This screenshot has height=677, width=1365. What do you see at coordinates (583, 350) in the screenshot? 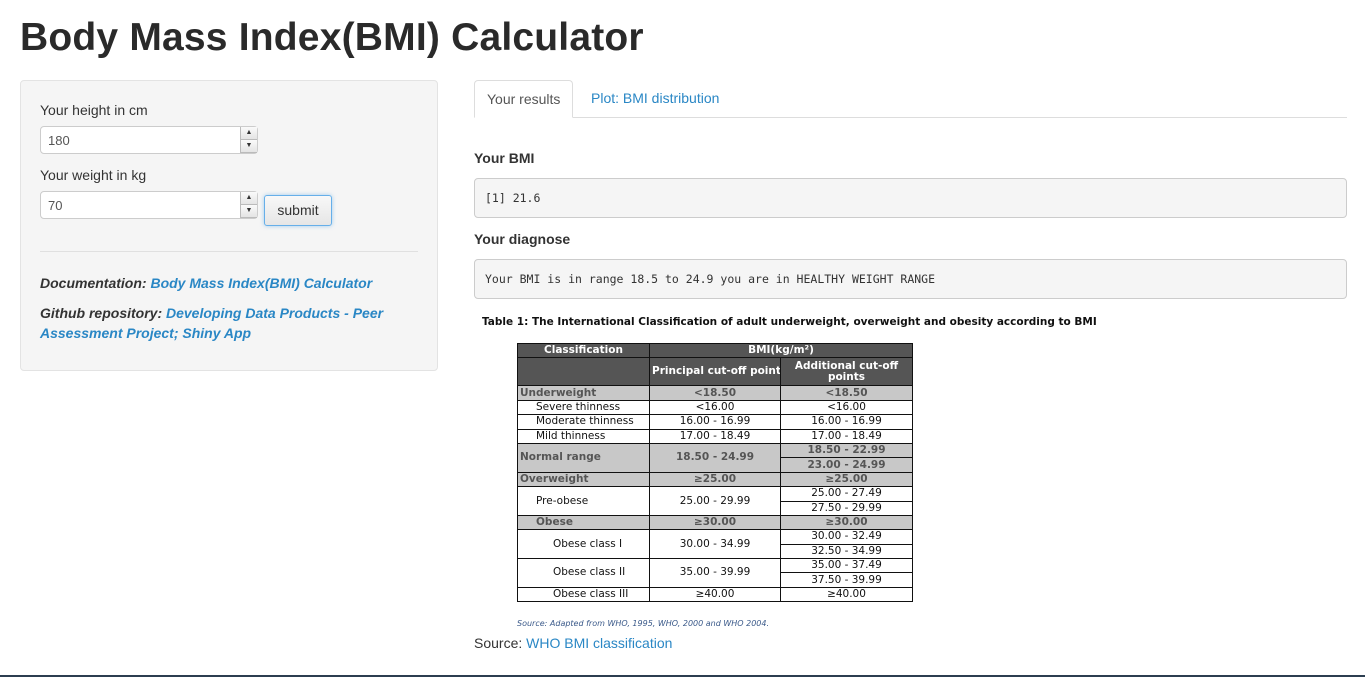
I see `header-classification: Classification` at bounding box center [583, 350].